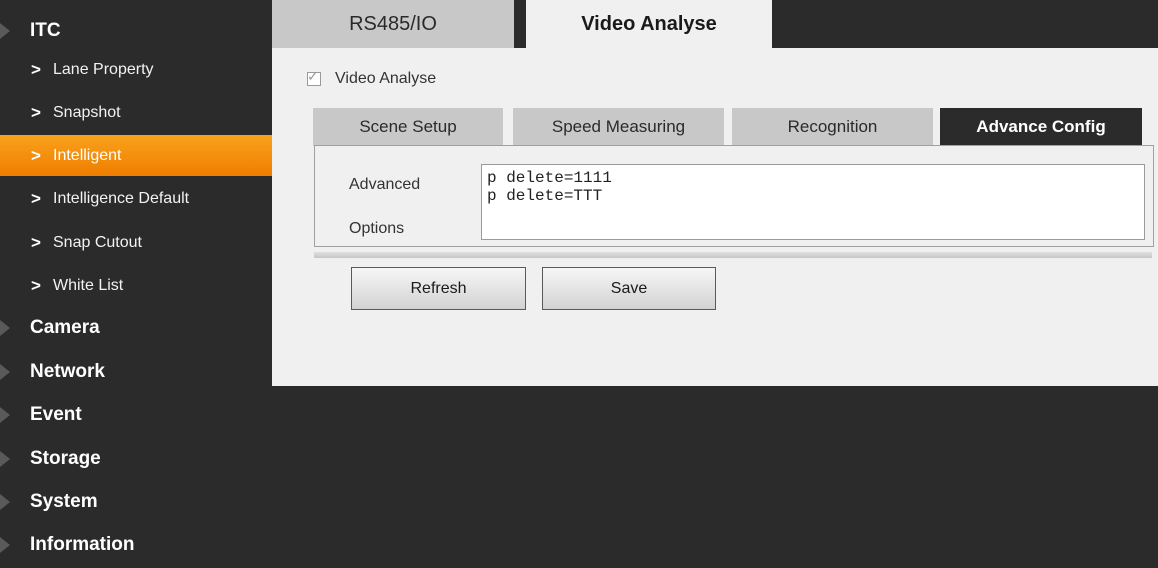  I want to click on sidebar-category-label: ITC, so click(45, 30).